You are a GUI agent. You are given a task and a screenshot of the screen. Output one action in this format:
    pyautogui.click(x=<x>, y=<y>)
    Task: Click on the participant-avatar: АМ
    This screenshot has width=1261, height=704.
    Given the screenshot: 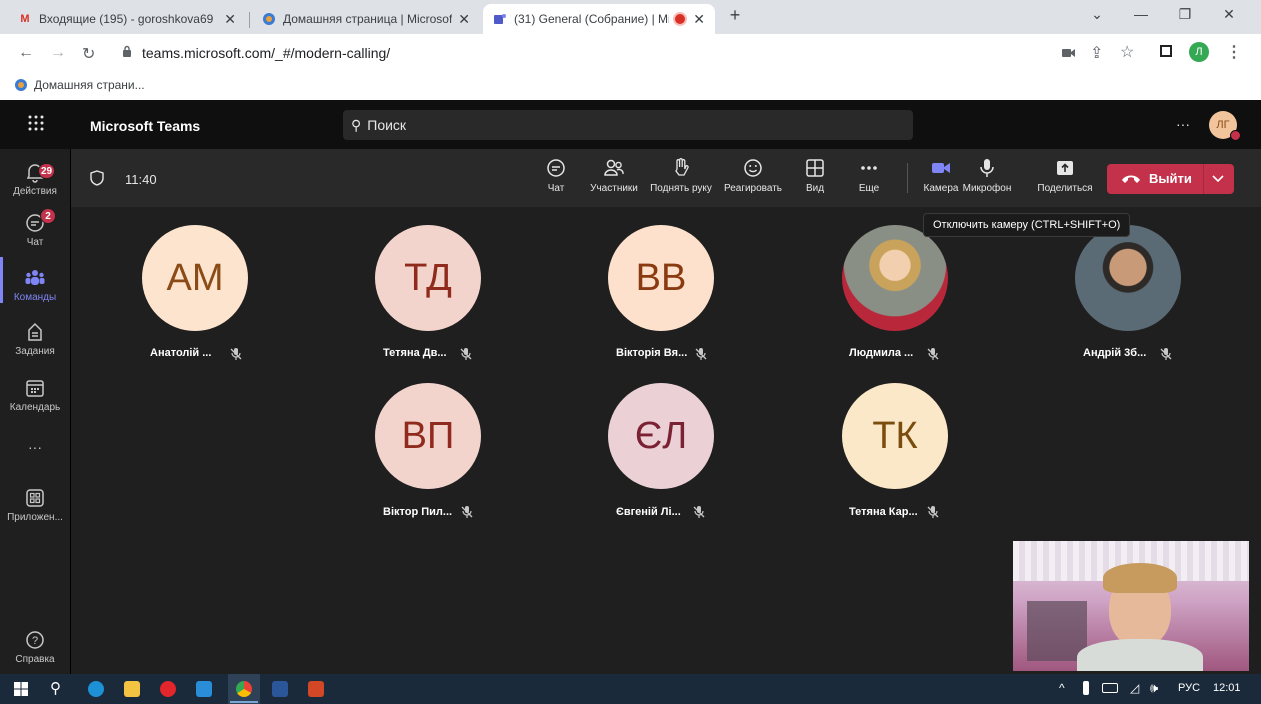 What is the action you would take?
    pyautogui.click(x=195, y=278)
    